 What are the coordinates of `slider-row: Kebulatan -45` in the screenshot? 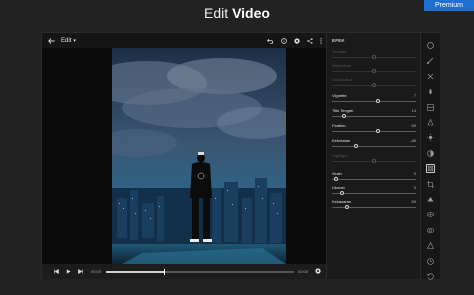 It's located at (374, 144).